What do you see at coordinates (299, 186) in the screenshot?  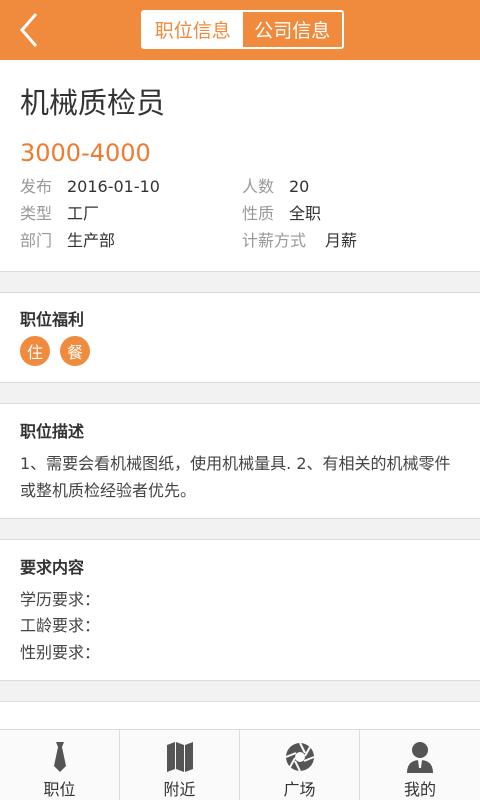 I see `headcount-value: 20` at bounding box center [299, 186].